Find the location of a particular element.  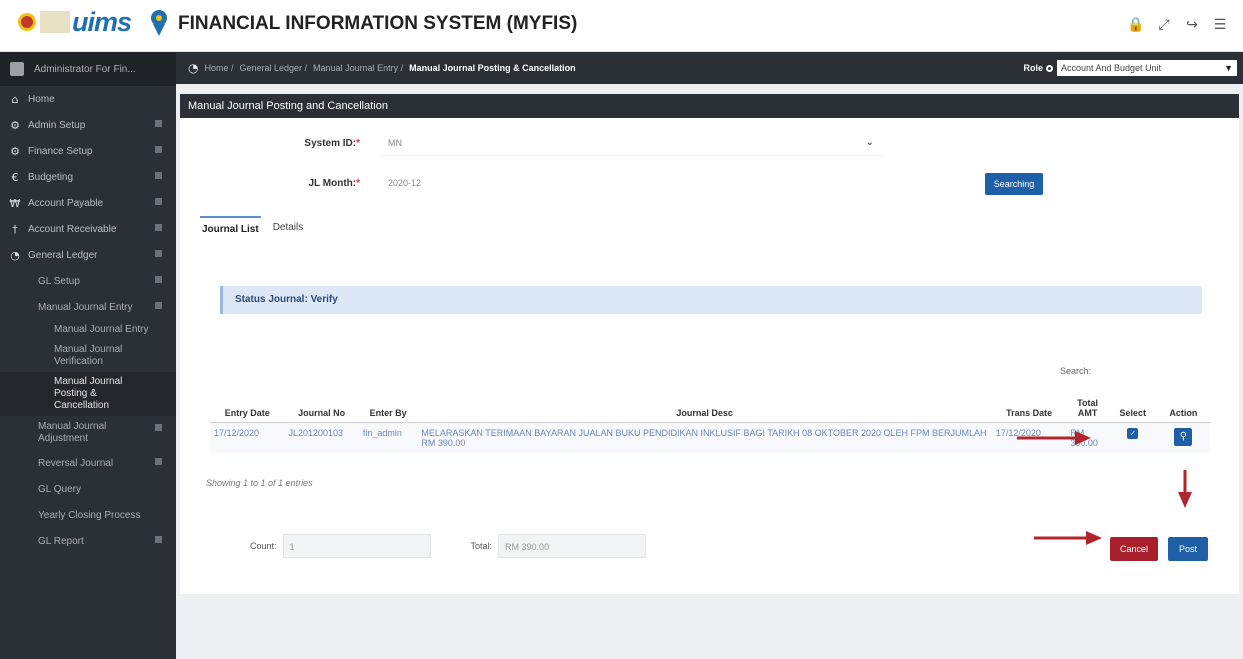

sidebar-item-budgeting: € Budgeting is located at coordinates (88, 177).